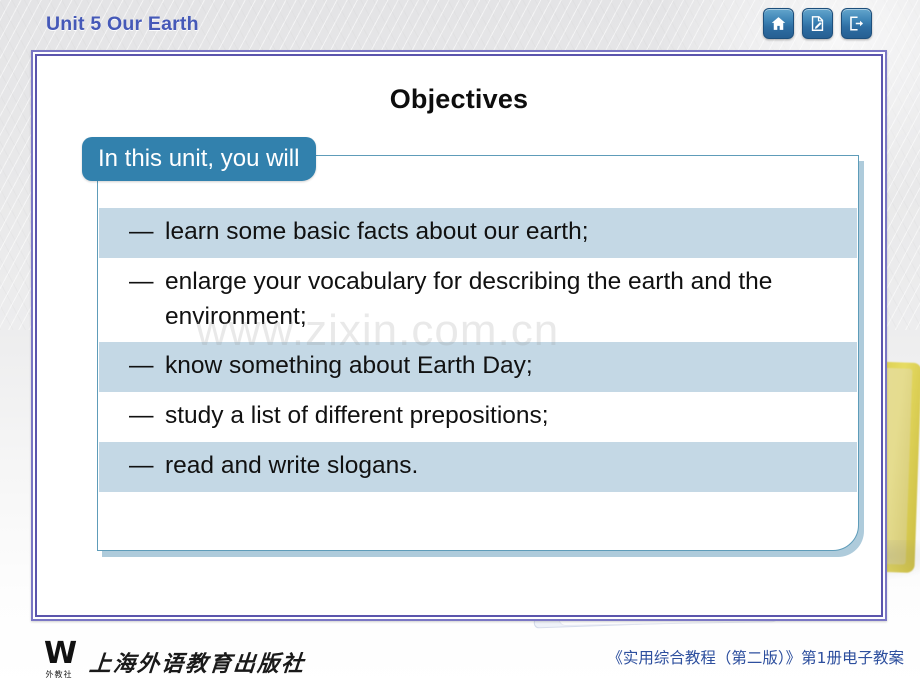 The height and width of the screenshot is (690, 920). What do you see at coordinates (197, 663) in the screenshot?
I see `publisher-name: 上海外语教育出版社` at bounding box center [197, 663].